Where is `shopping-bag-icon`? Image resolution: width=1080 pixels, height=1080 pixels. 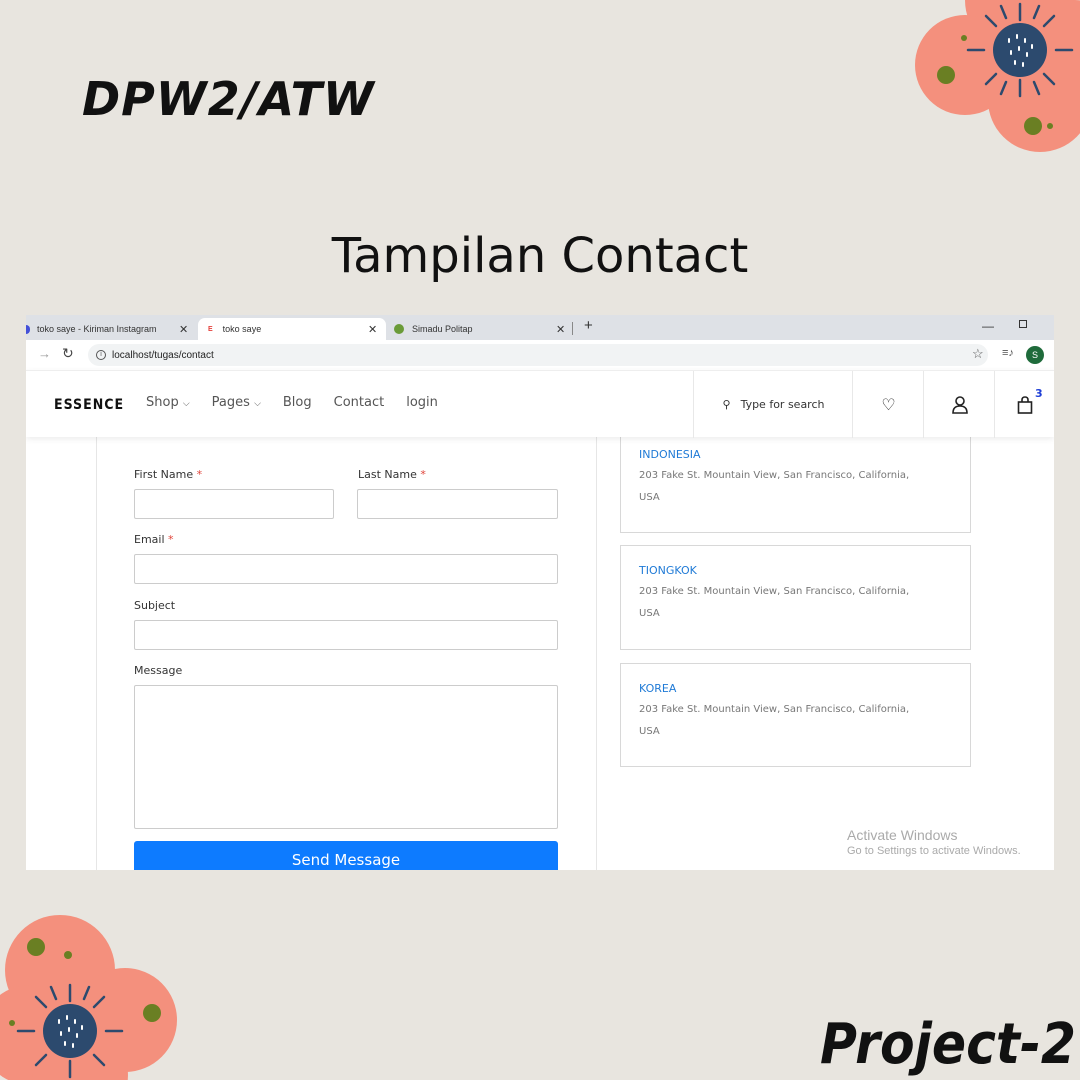
shopping-bag-icon is located at coordinates (1024, 404).